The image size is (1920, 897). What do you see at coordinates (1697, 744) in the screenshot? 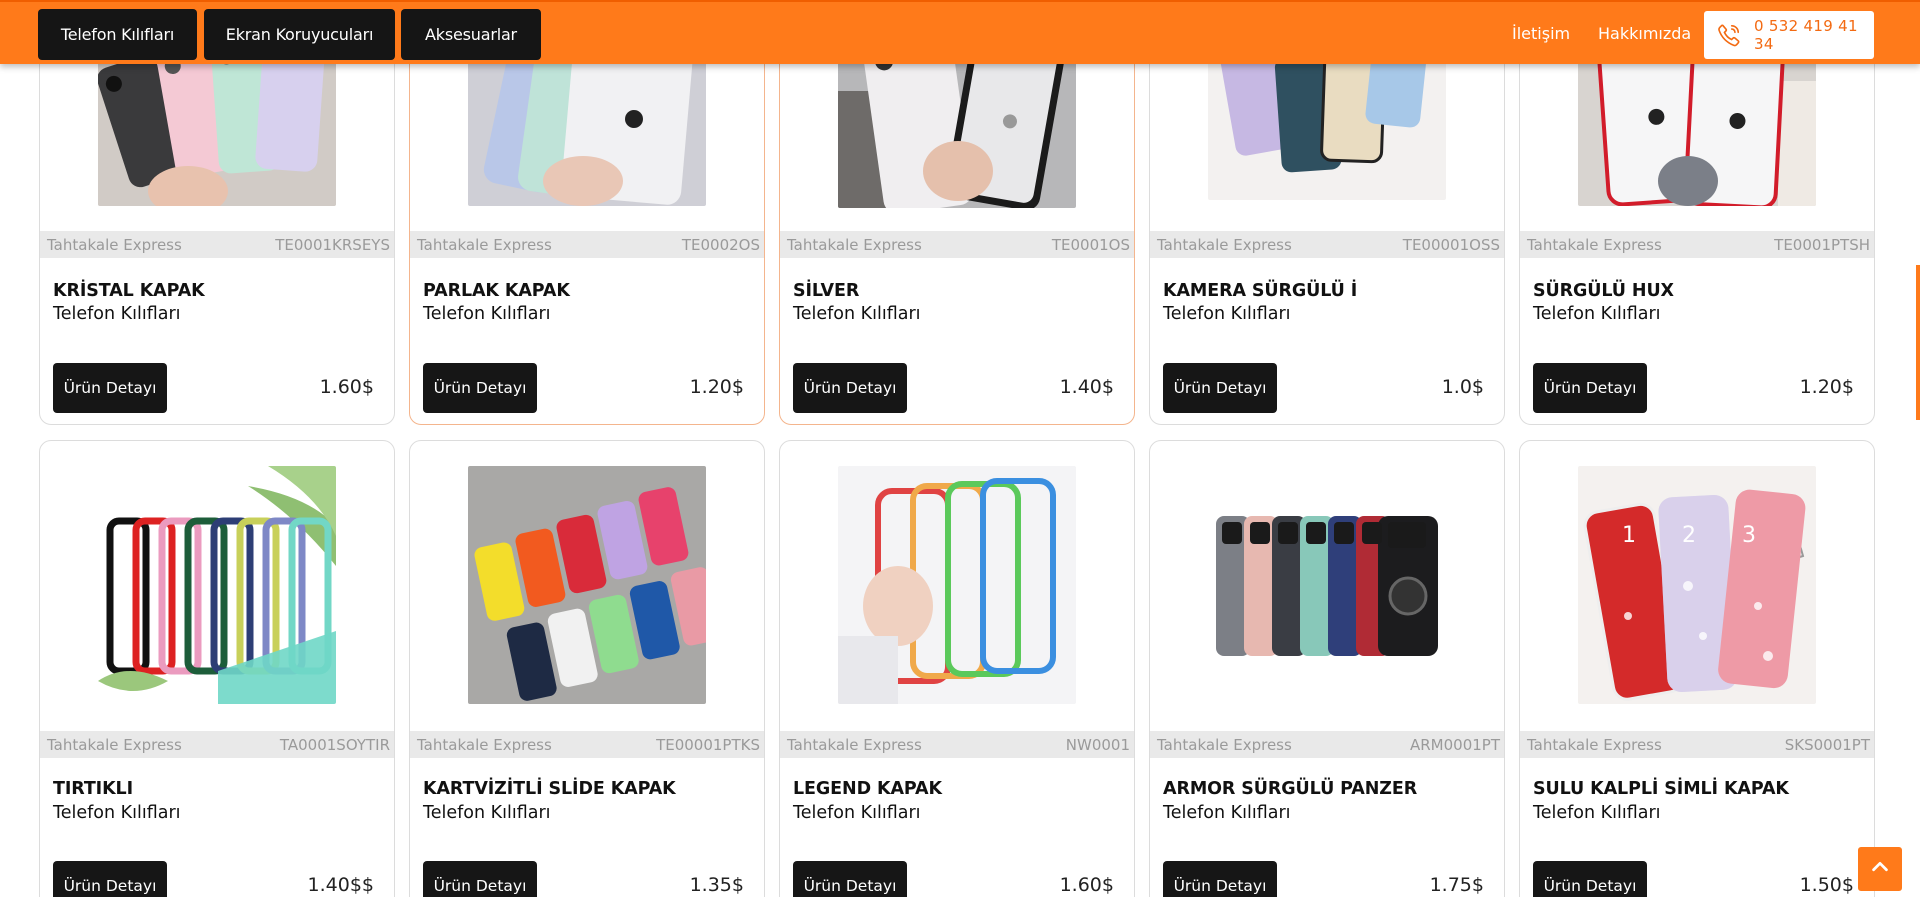
I see `product-meta: Tahtakale Express SKS0001PT` at bounding box center [1697, 744].